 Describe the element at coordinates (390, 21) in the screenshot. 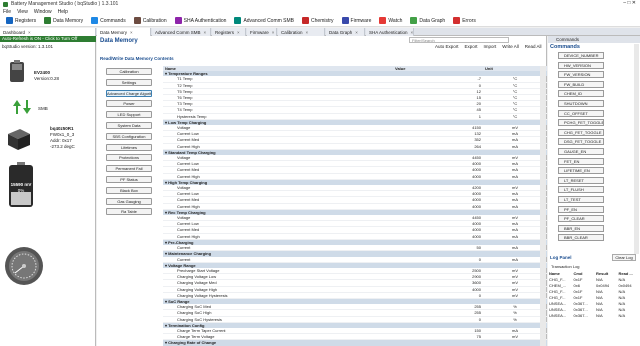

I see `toolbar-watch-button: Watch` at that location.